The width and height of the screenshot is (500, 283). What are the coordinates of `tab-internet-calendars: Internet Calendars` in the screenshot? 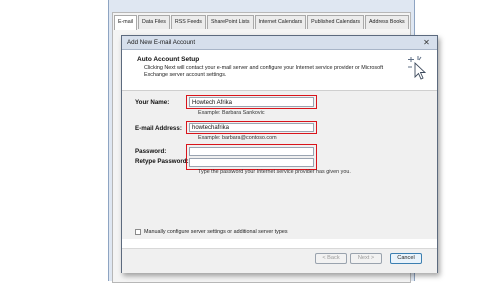 It's located at (280, 22).